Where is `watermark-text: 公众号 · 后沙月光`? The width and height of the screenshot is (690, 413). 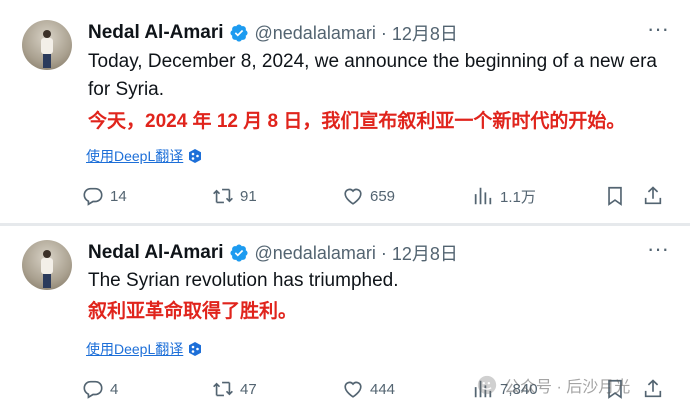 watermark-text: 公众号 · 后沙月光 is located at coordinates (567, 387).